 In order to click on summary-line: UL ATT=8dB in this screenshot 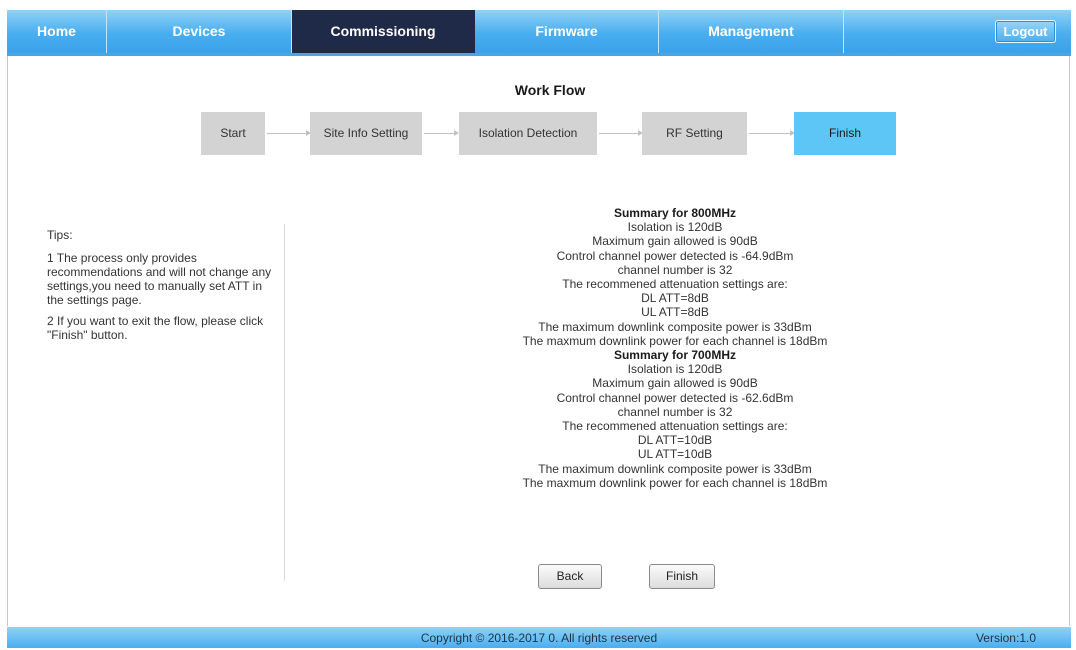, I will do `click(675, 312)`.